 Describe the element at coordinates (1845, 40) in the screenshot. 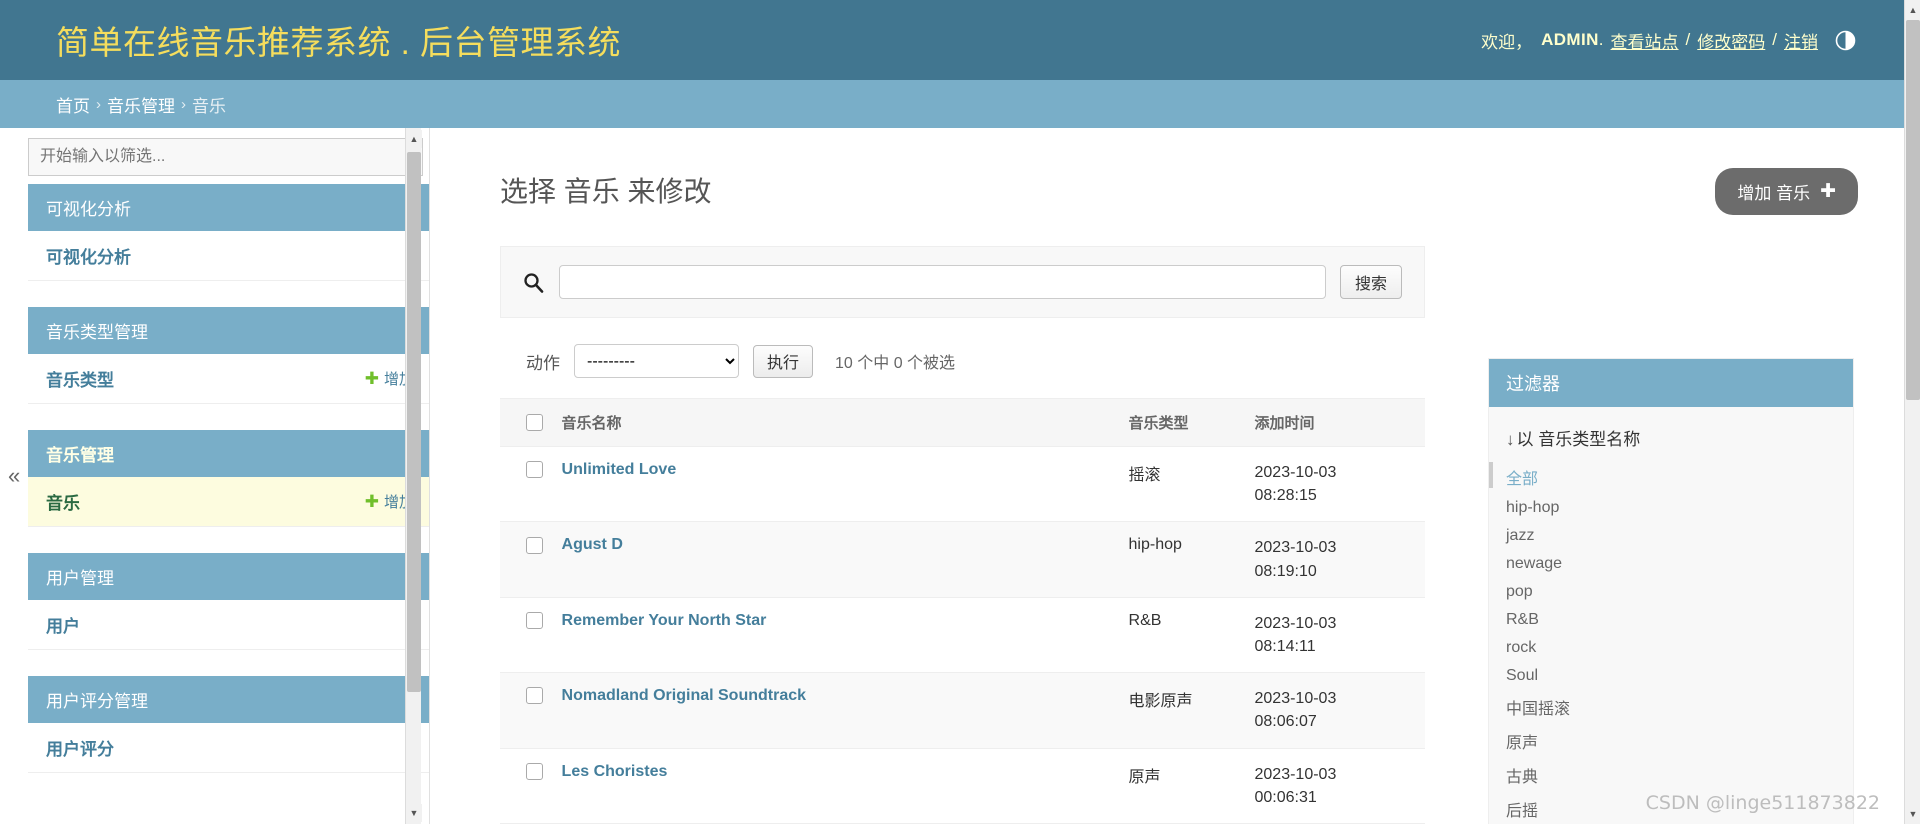

I see `theme-contrast-icon` at that location.